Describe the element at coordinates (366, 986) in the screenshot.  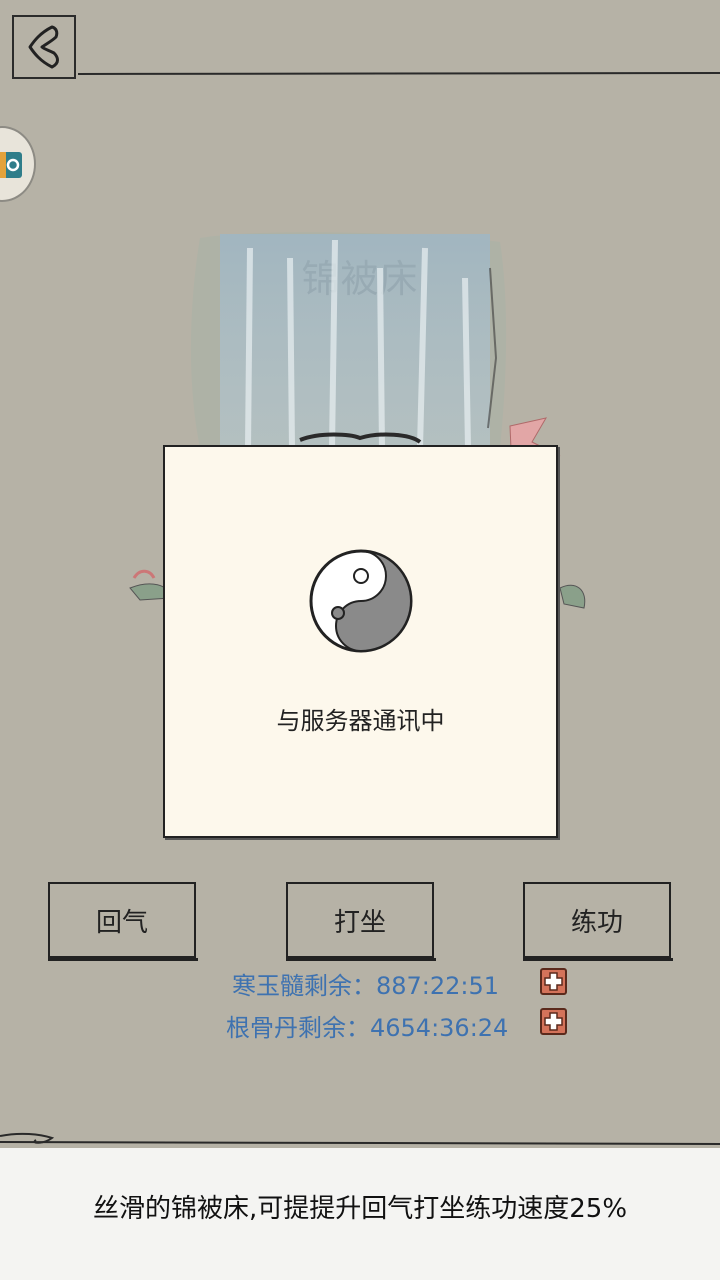
I see `hanyusui-remaining: 寒玉髓剩余：887:22:51` at that location.